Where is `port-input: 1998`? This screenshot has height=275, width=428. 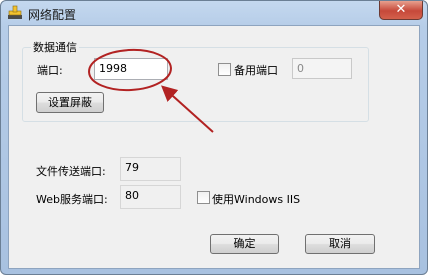 port-input: 1998 is located at coordinates (131, 69).